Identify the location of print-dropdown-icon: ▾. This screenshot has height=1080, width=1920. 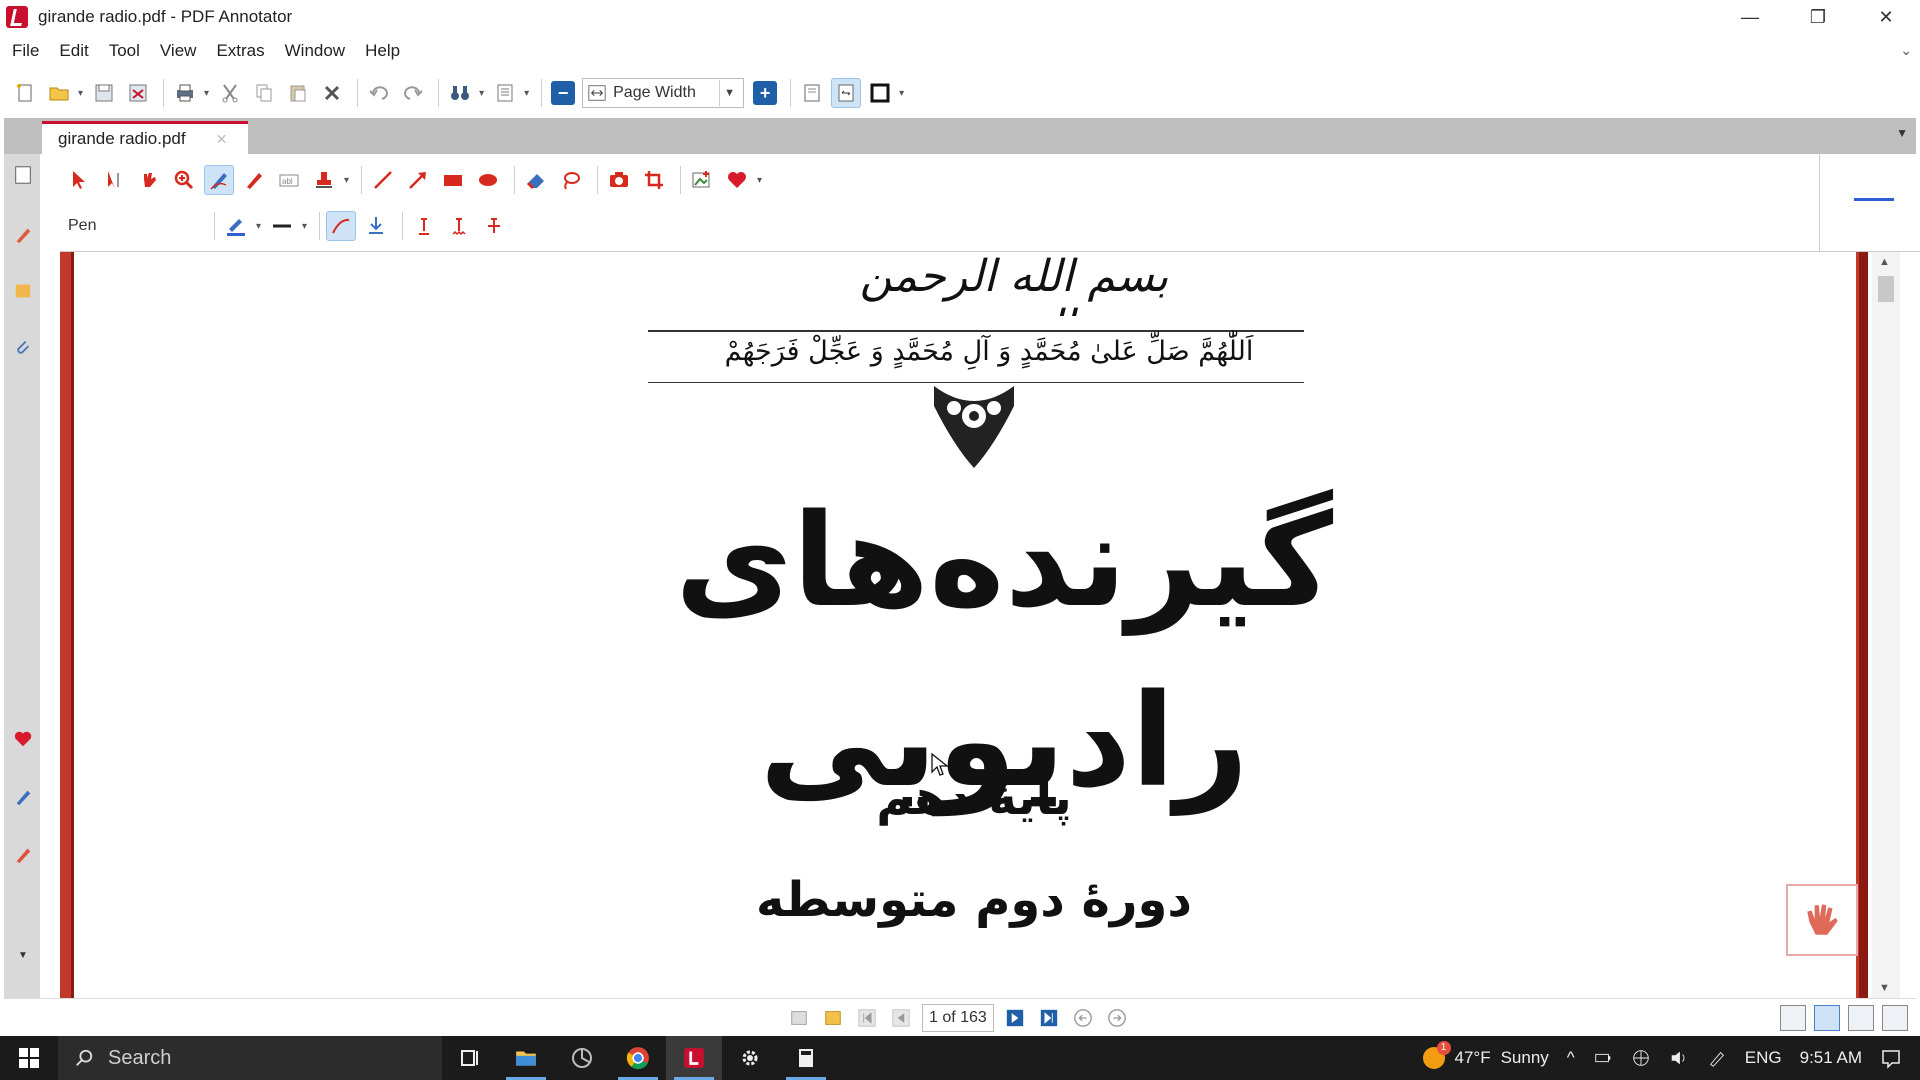
(206, 93).